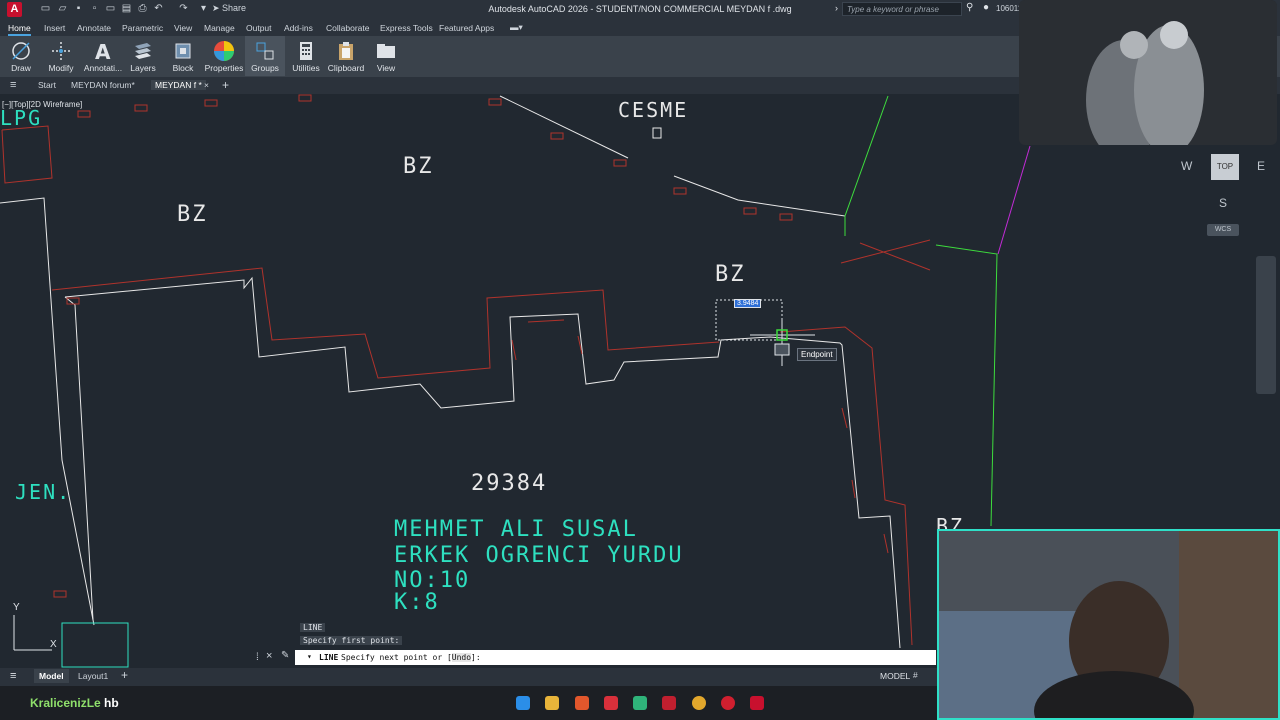  I want to click on wcs-menu: WCS, so click(1223, 230).